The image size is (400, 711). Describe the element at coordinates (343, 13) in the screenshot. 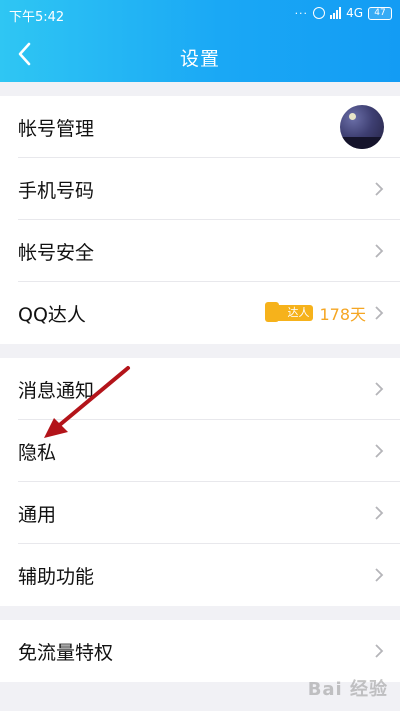

I see `status-icons: ··· 4G 47` at that location.